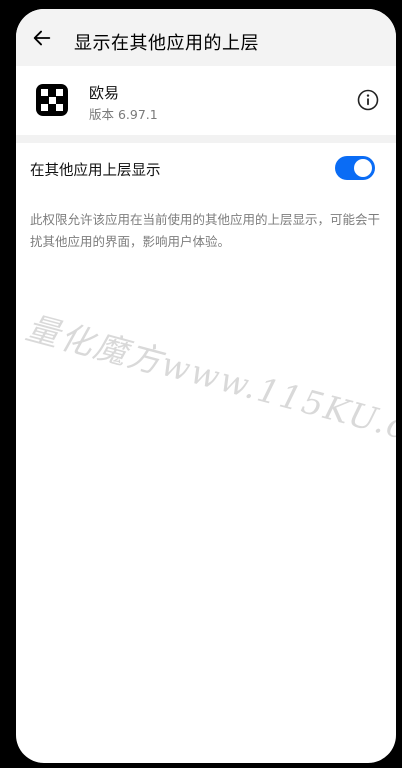 The image size is (402, 768). Describe the element at coordinates (363, 168) in the screenshot. I see `toggle-knob` at that location.